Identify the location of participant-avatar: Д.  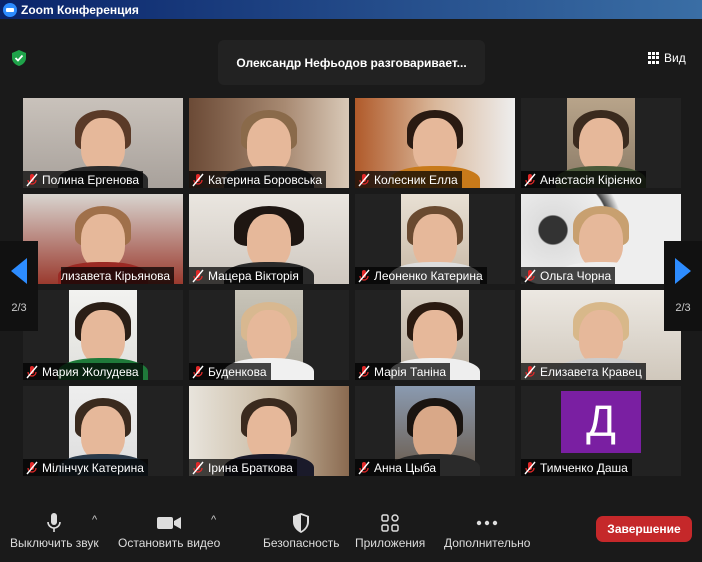
(601, 422).